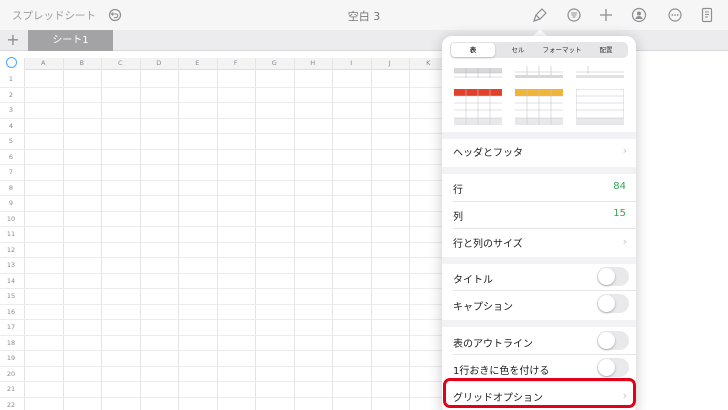 The width and height of the screenshot is (728, 410). What do you see at coordinates (539, 341) in the screenshot?
I see `outline-toggle-row: 表のアウトライン` at bounding box center [539, 341].